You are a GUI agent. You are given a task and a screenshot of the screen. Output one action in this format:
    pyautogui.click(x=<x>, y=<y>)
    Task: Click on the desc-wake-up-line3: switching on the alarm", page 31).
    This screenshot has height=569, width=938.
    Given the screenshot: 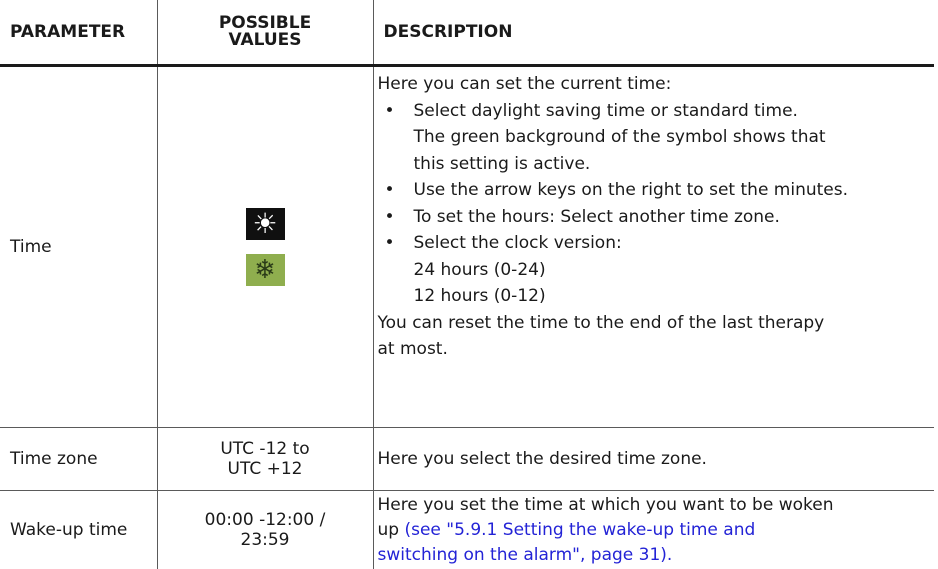 What is the action you would take?
    pyautogui.click(x=653, y=555)
    